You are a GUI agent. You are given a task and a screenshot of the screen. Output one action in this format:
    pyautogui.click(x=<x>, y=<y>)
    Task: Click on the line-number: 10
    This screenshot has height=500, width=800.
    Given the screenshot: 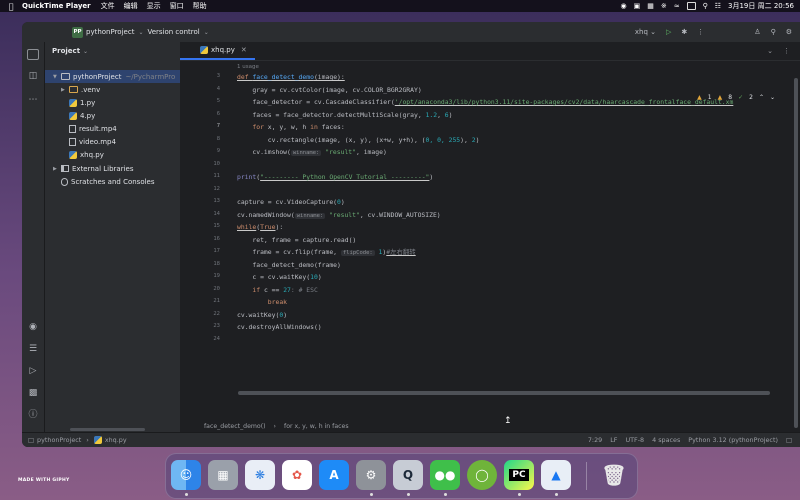 What is the action you would take?
    pyautogui.click(x=200, y=164)
    